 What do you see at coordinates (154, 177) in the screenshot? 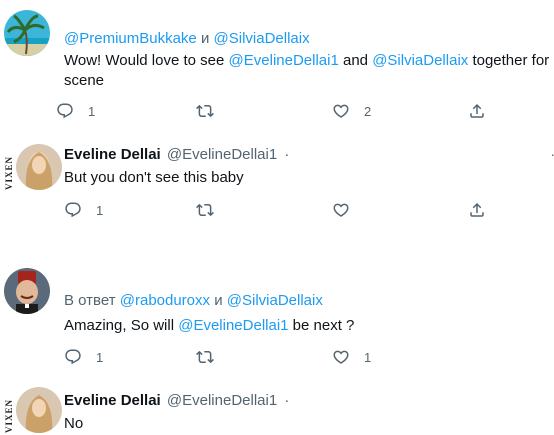
I see `tweet-text: But you don't see this baby` at bounding box center [154, 177].